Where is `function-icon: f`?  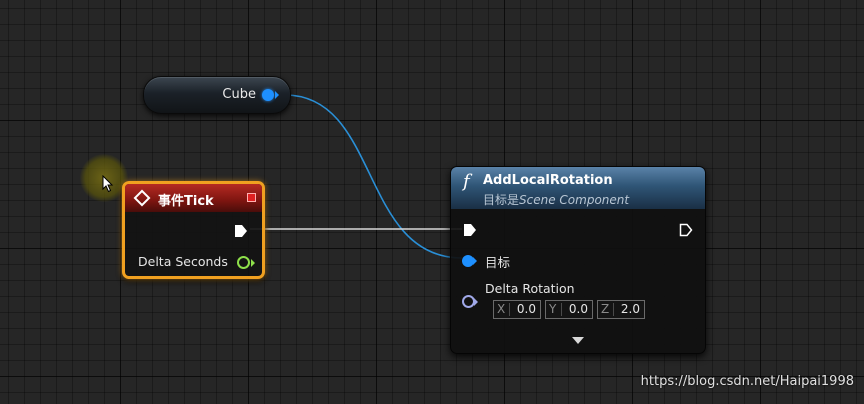 function-icon: f is located at coordinates (466, 181).